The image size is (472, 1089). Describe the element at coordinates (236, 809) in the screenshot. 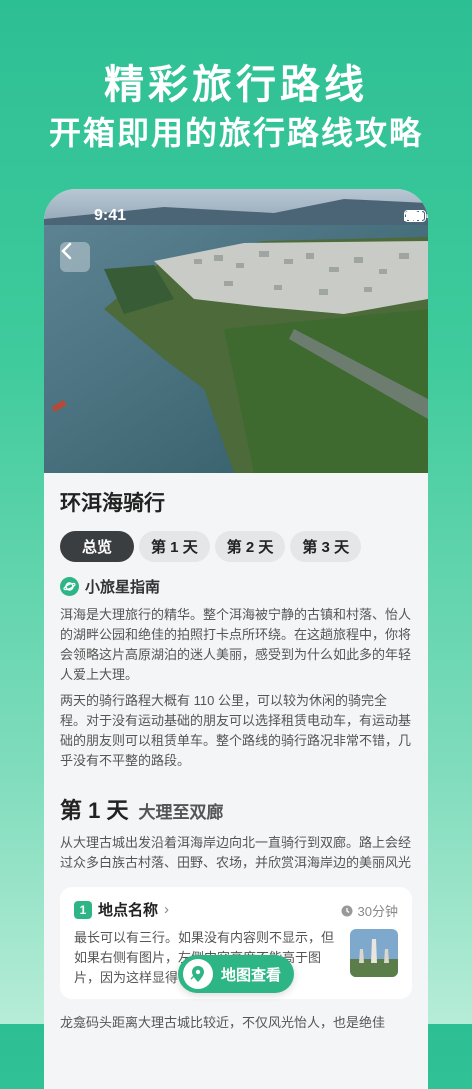

I see `day-1-header: 第 1 天 大理至双廊` at that location.